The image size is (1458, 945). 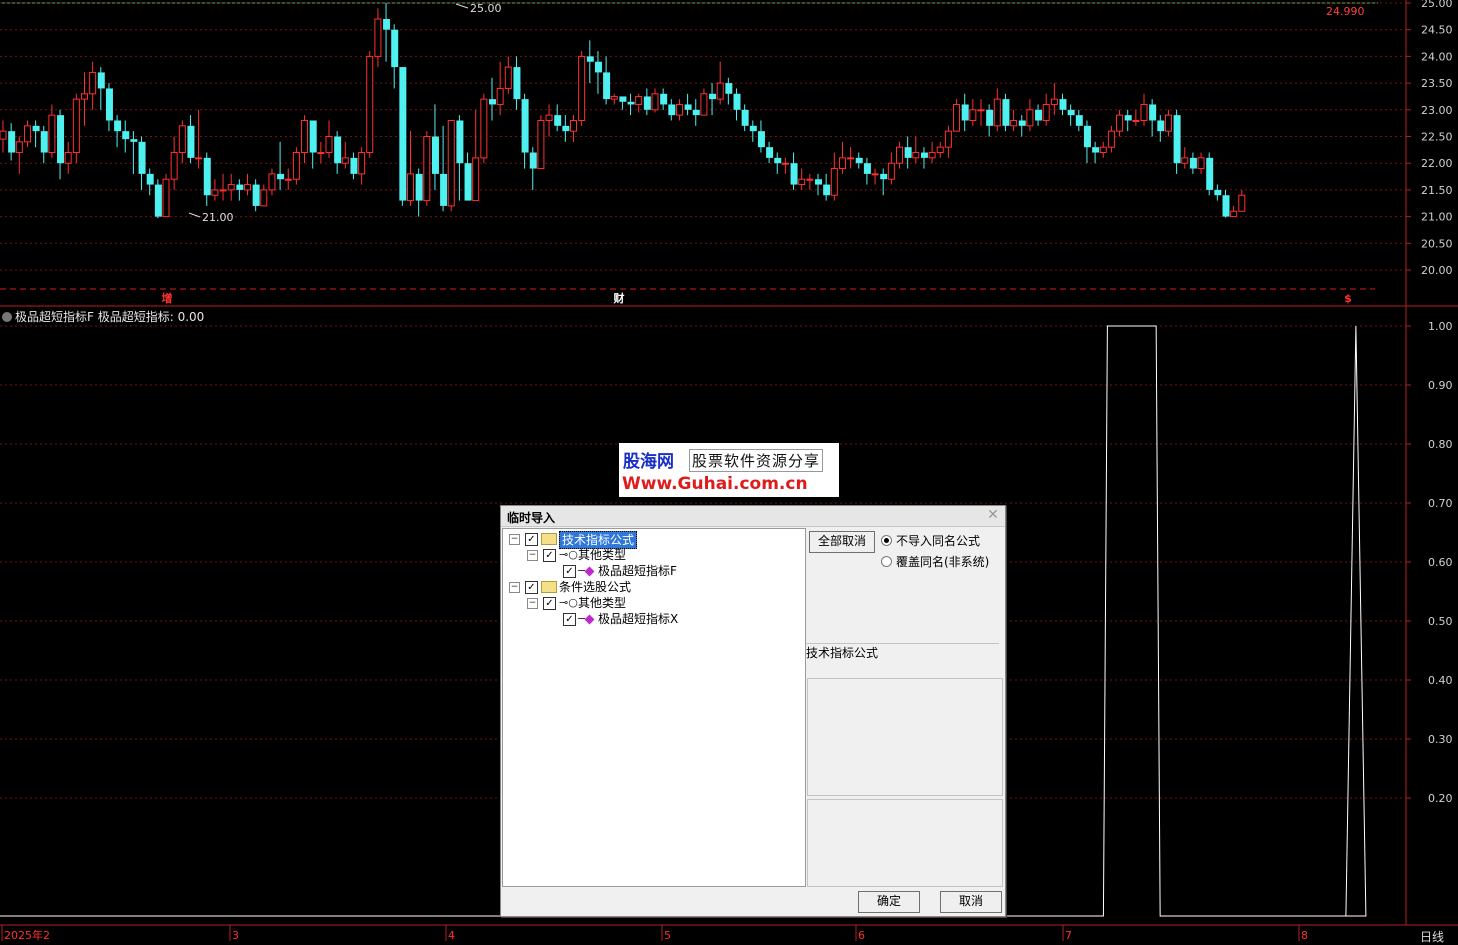 What do you see at coordinates (1437, 5) in the screenshot?
I see `price-tick-label: 25.00` at bounding box center [1437, 5].